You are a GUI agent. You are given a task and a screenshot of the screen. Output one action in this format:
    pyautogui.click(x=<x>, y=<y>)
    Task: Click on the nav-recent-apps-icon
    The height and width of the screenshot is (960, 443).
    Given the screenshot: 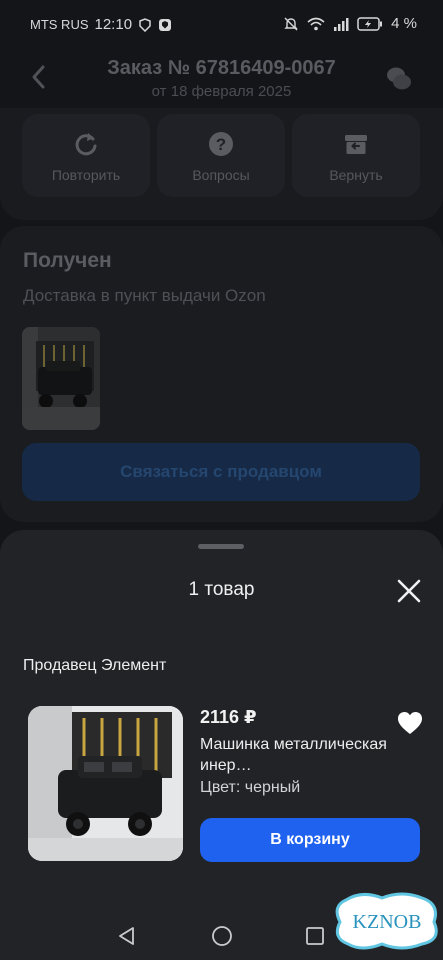 What is the action you would take?
    pyautogui.click(x=315, y=936)
    